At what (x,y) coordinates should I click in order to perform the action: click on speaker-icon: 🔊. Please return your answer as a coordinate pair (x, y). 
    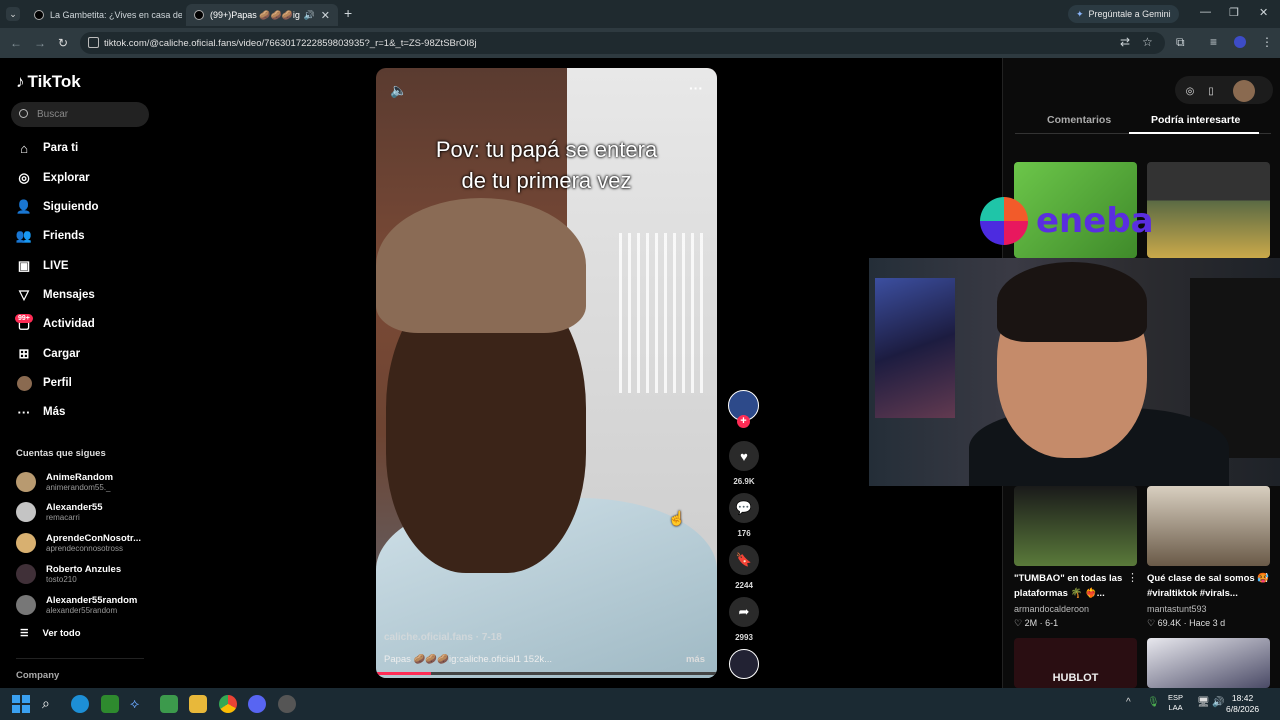
    Looking at the image, I should click on (309, 15).